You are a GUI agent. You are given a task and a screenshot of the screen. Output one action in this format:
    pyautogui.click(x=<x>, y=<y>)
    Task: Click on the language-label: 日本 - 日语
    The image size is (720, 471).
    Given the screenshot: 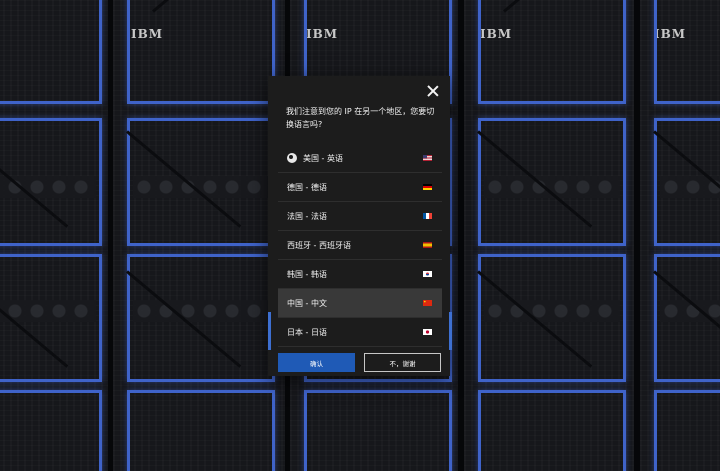 What is the action you would take?
    pyautogui.click(x=307, y=332)
    